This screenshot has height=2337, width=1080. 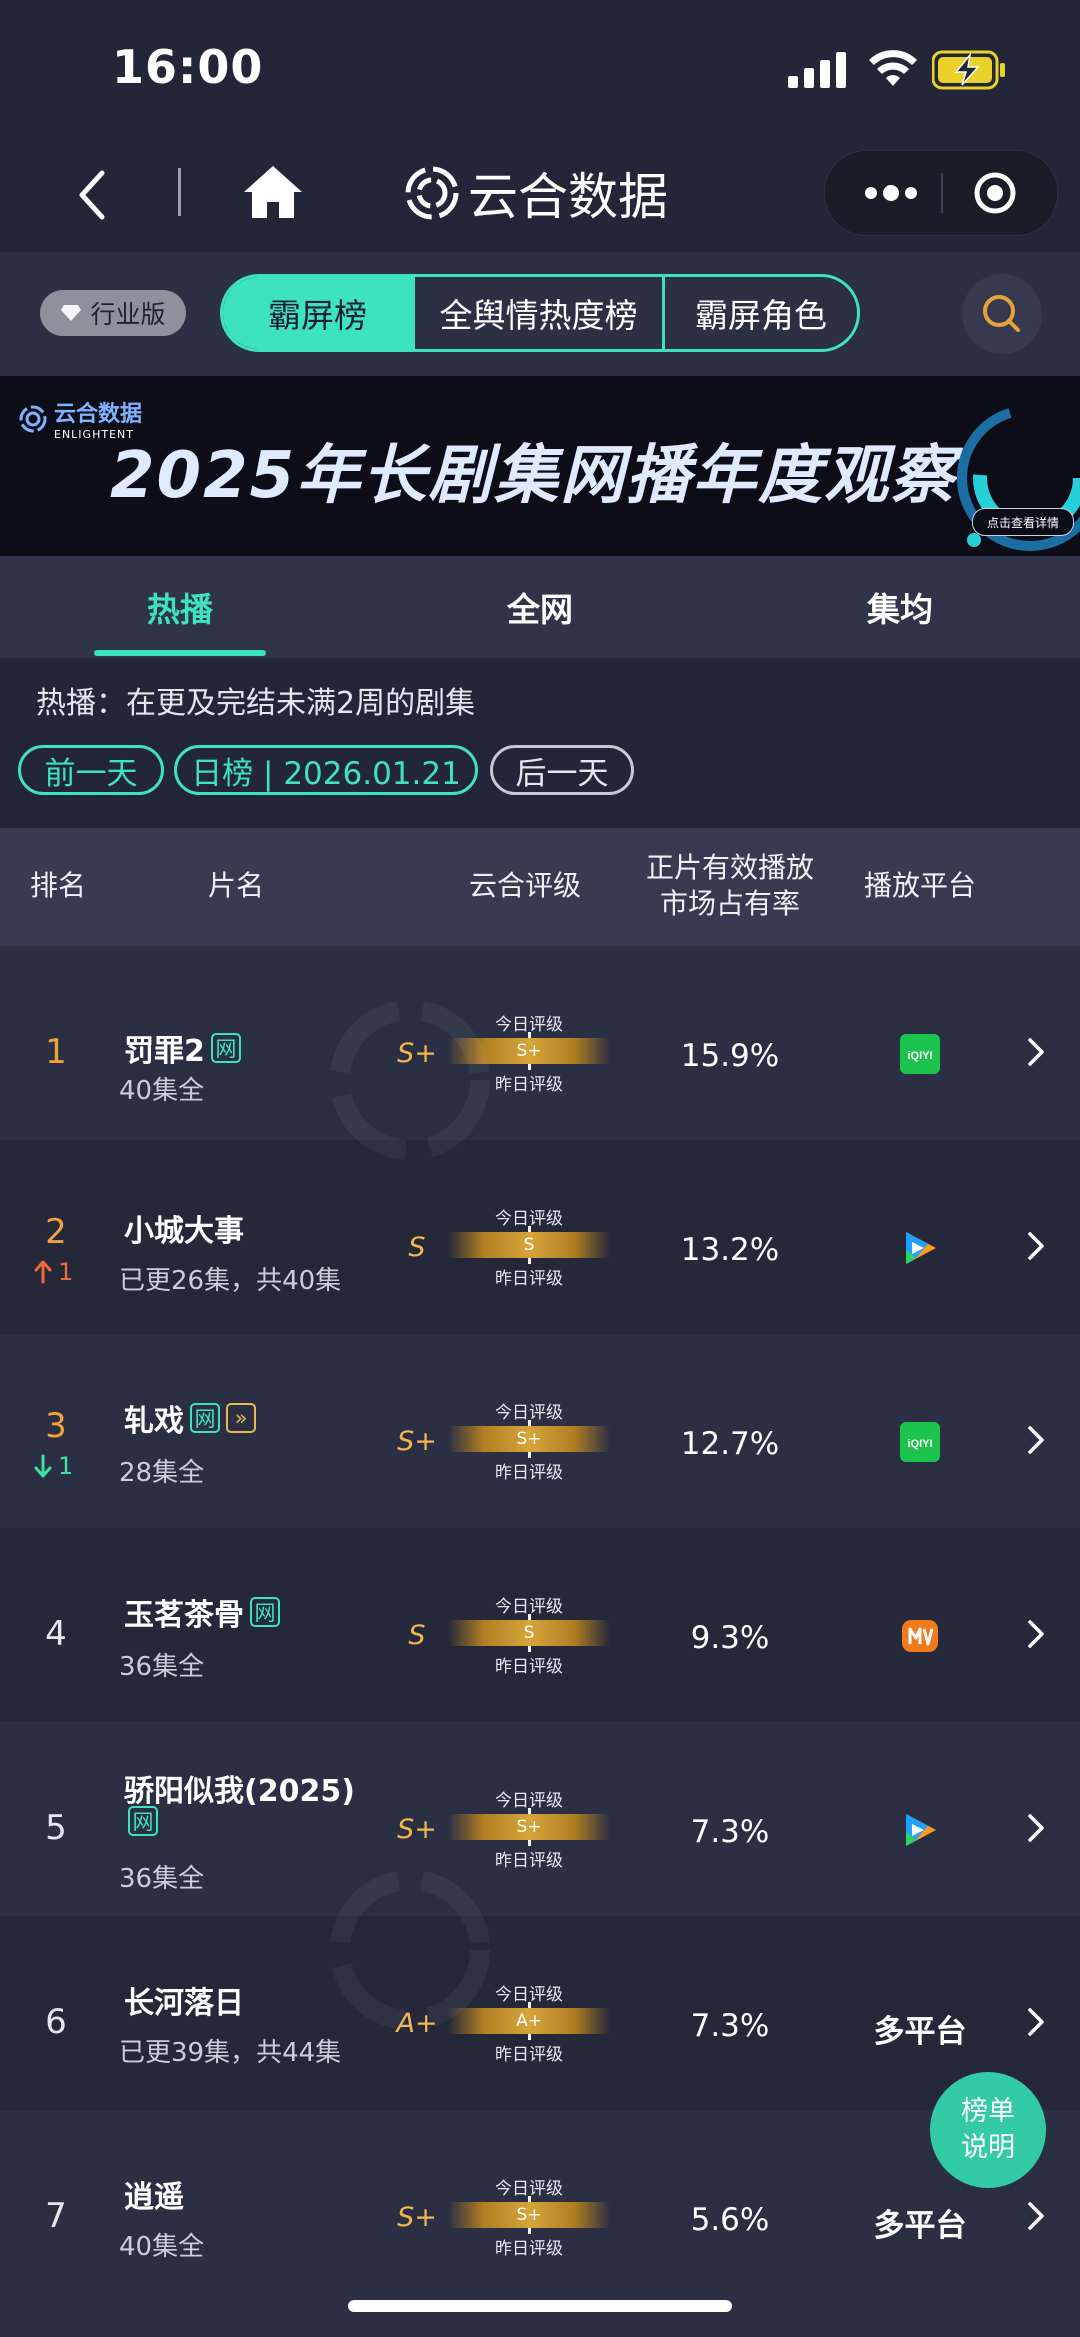 What do you see at coordinates (988, 2130) in the screenshot?
I see `ranking-explanation-button: 榜单 说明` at bounding box center [988, 2130].